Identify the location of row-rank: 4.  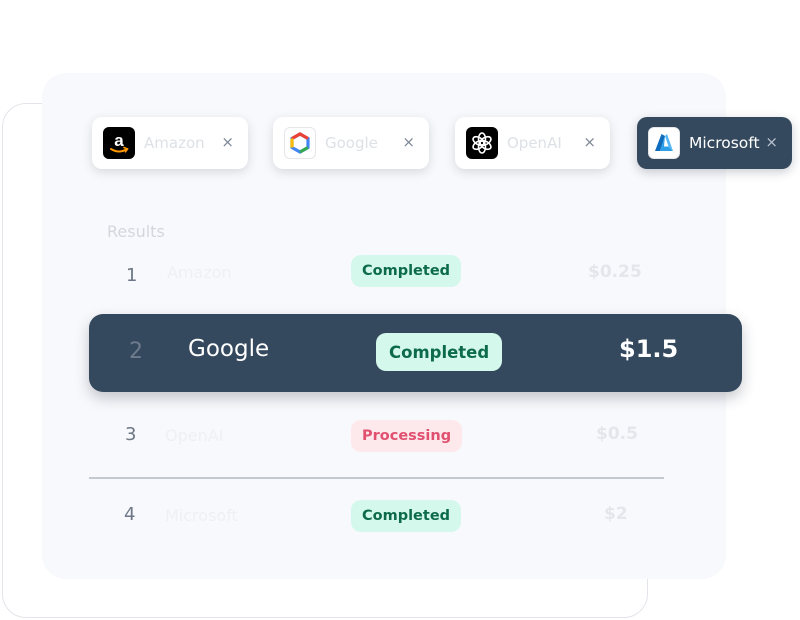
(130, 514).